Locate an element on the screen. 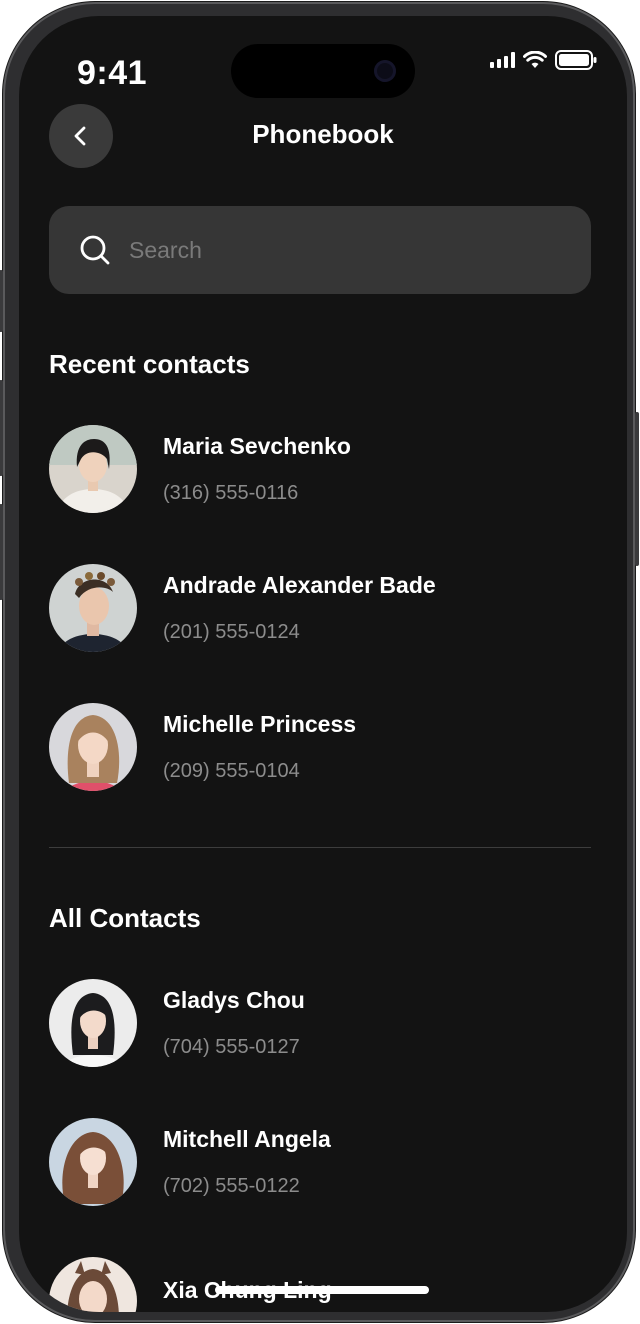 The image size is (640, 1324). contact-phone: (704) 555-0127 is located at coordinates (231, 1047).